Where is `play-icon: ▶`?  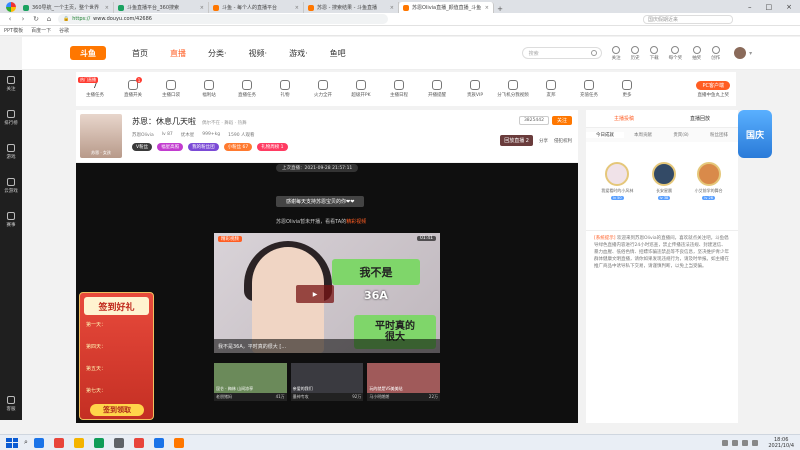 play-icon: ▶ is located at coordinates (315, 294).